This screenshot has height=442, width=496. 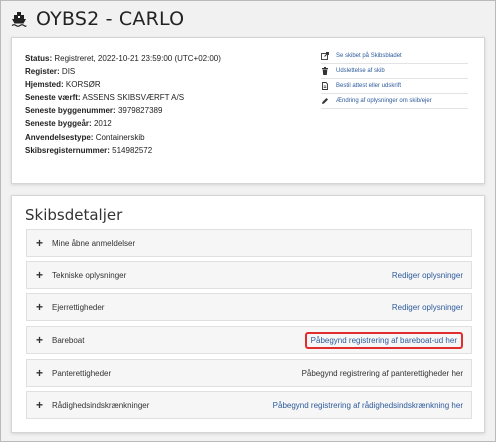 What do you see at coordinates (123, 84) in the screenshot?
I see `info-row-hjemsted: Hjemsted: KORSØR` at bounding box center [123, 84].